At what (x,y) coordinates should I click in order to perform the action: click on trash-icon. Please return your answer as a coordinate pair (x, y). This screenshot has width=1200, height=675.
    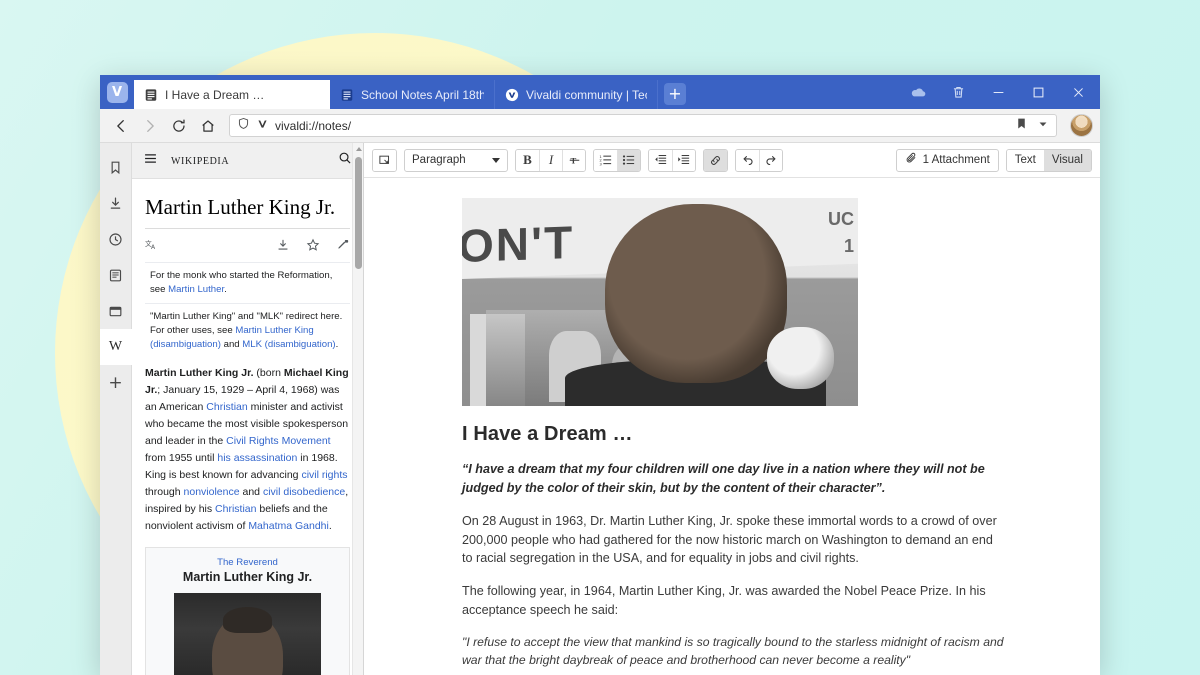
    Looking at the image, I should click on (958, 92).